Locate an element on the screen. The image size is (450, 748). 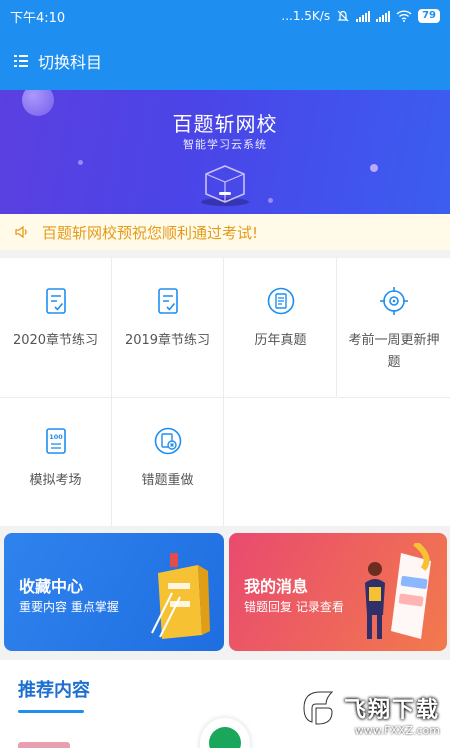
menu-label: 历年真题 is located at coordinates (280, 340).